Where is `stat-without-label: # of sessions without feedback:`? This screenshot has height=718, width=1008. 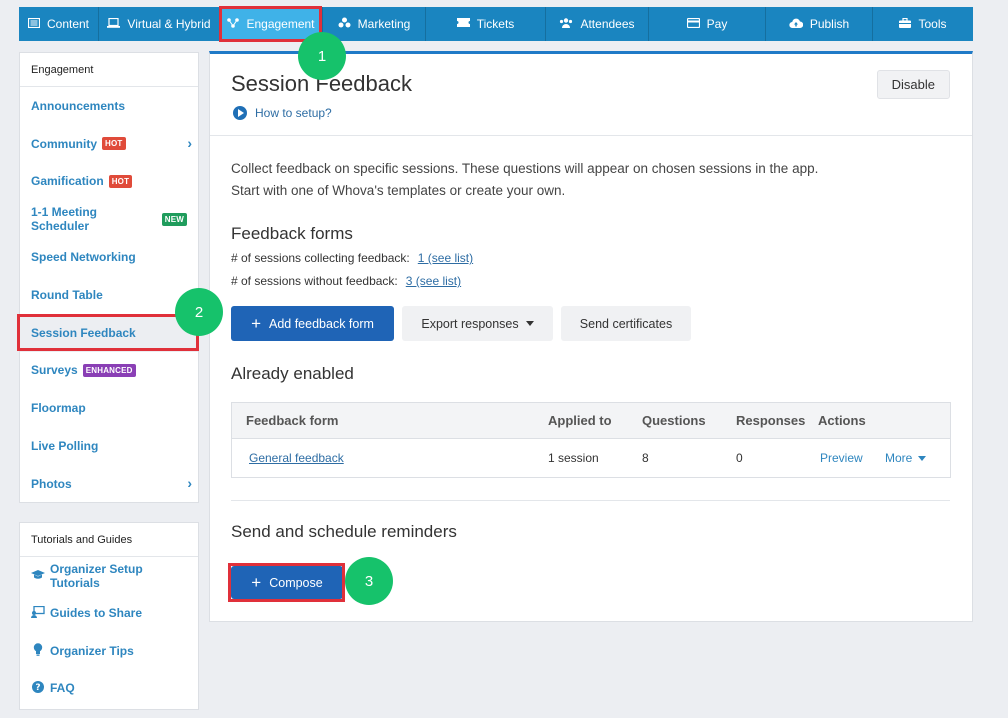
stat-without-label: # of sessions without feedback: is located at coordinates (314, 281).